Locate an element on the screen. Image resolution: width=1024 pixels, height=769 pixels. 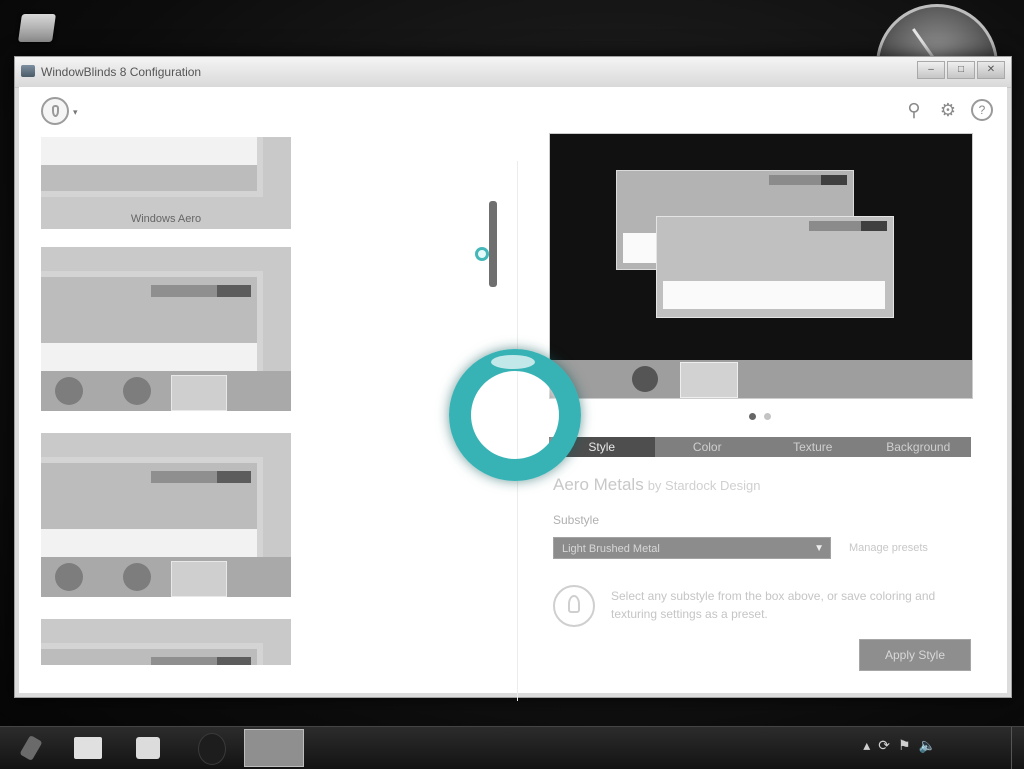
apply-style-button: Apply Style is located at coordinates (915, 655).